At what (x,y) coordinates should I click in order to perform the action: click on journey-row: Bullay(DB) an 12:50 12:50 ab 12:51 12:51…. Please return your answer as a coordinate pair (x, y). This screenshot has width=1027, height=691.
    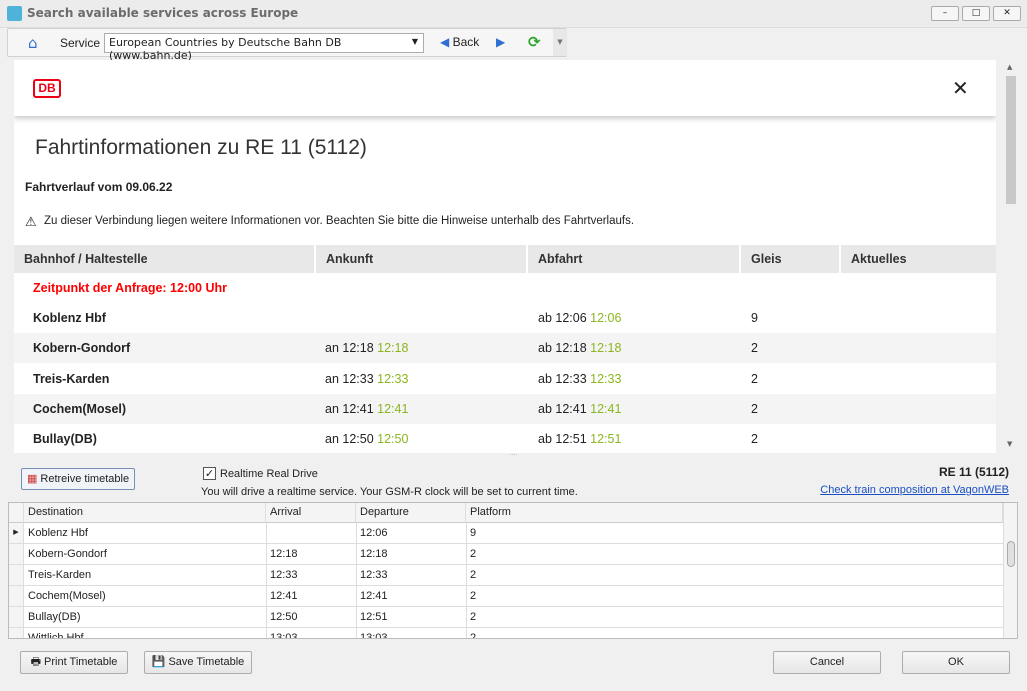
    Looking at the image, I should click on (505, 438).